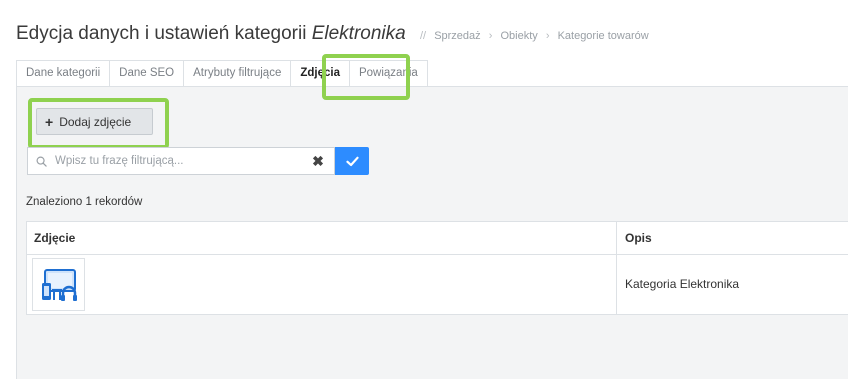 Image resolution: width=848 pixels, height=379 pixels. Describe the element at coordinates (41, 161) in the screenshot. I see `search-icon` at that location.